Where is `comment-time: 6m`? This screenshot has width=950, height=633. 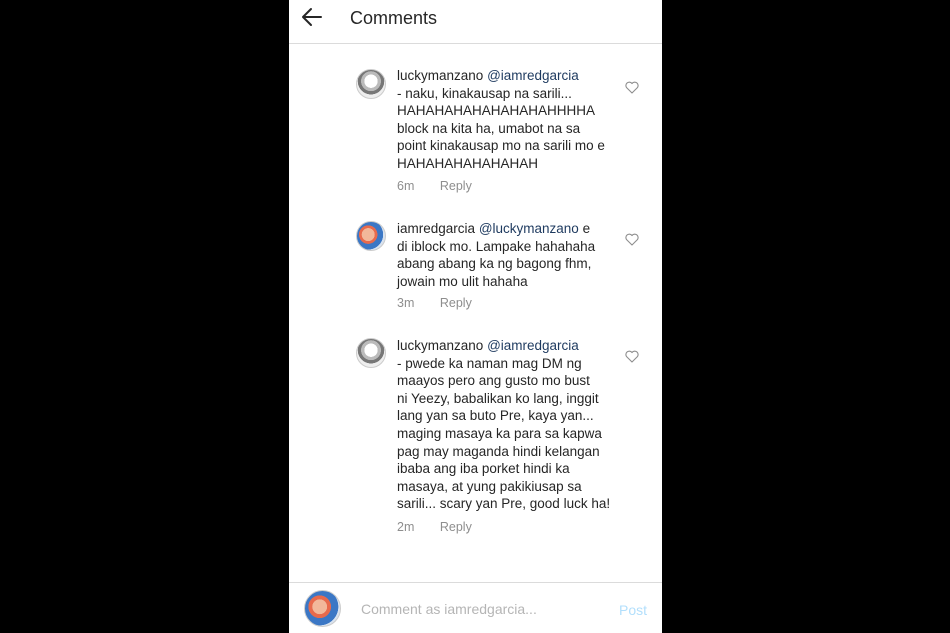
comment-time: 6m is located at coordinates (406, 186).